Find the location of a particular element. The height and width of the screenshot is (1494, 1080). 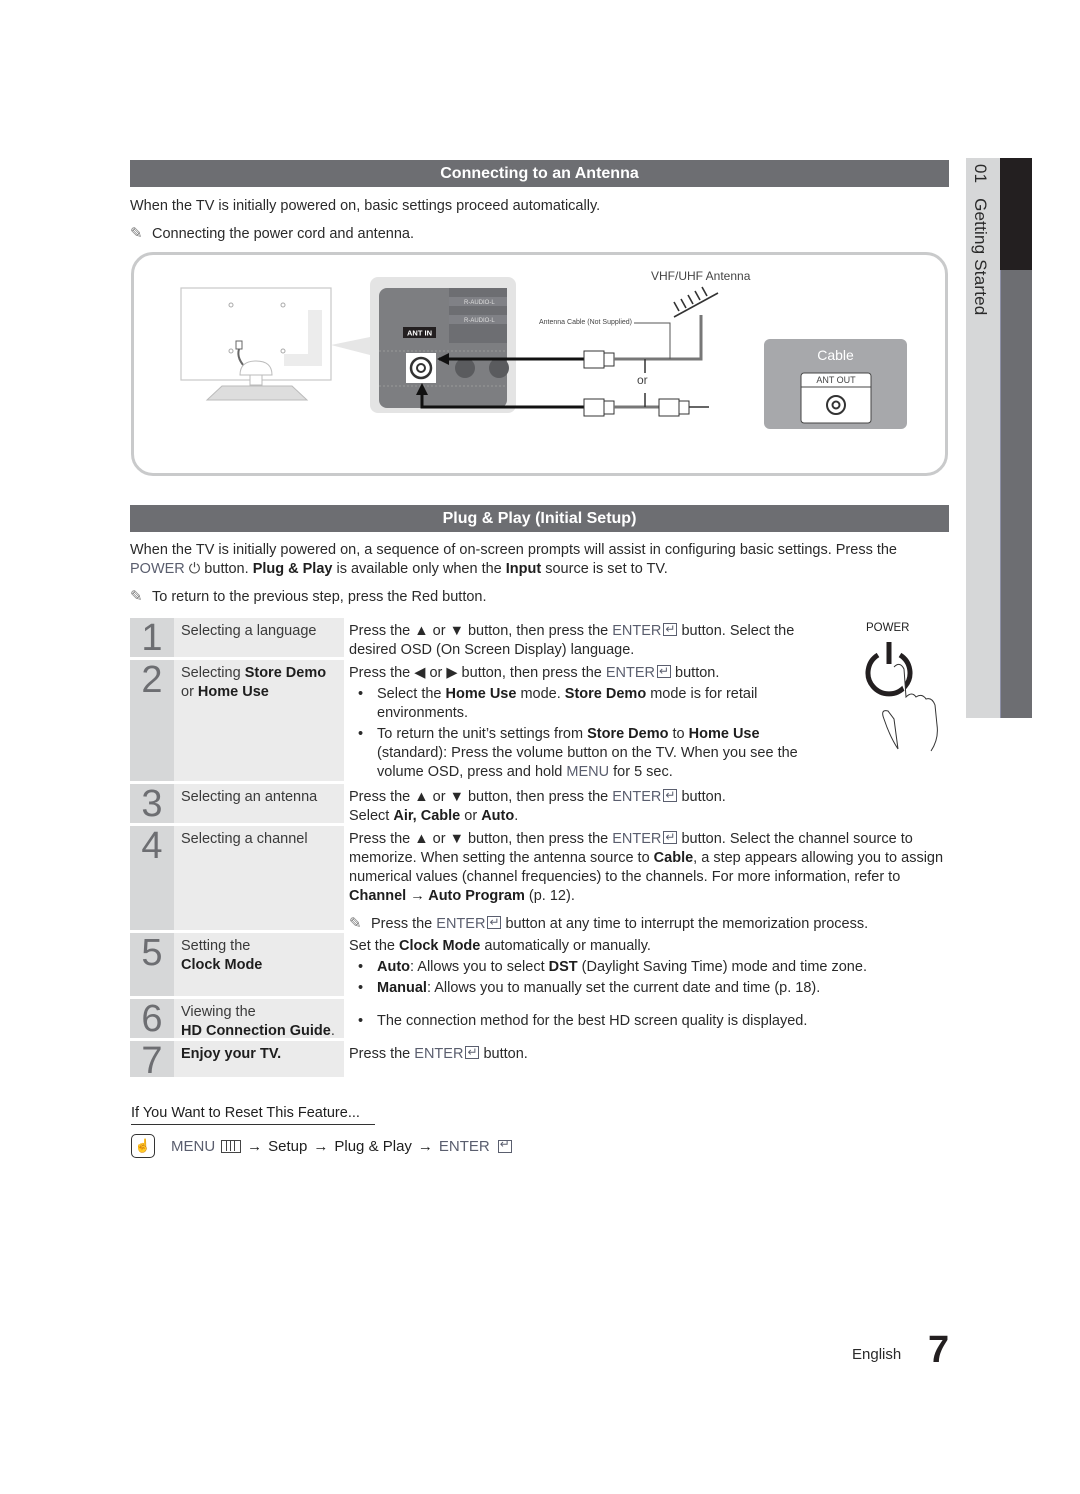

or-label: or is located at coordinates (642, 380).